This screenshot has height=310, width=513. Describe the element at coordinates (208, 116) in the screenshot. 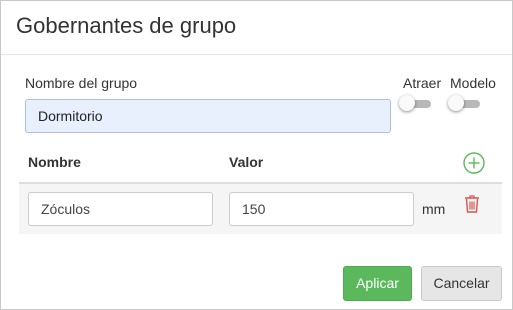

I see `group-name-input: Dormitorio` at that location.